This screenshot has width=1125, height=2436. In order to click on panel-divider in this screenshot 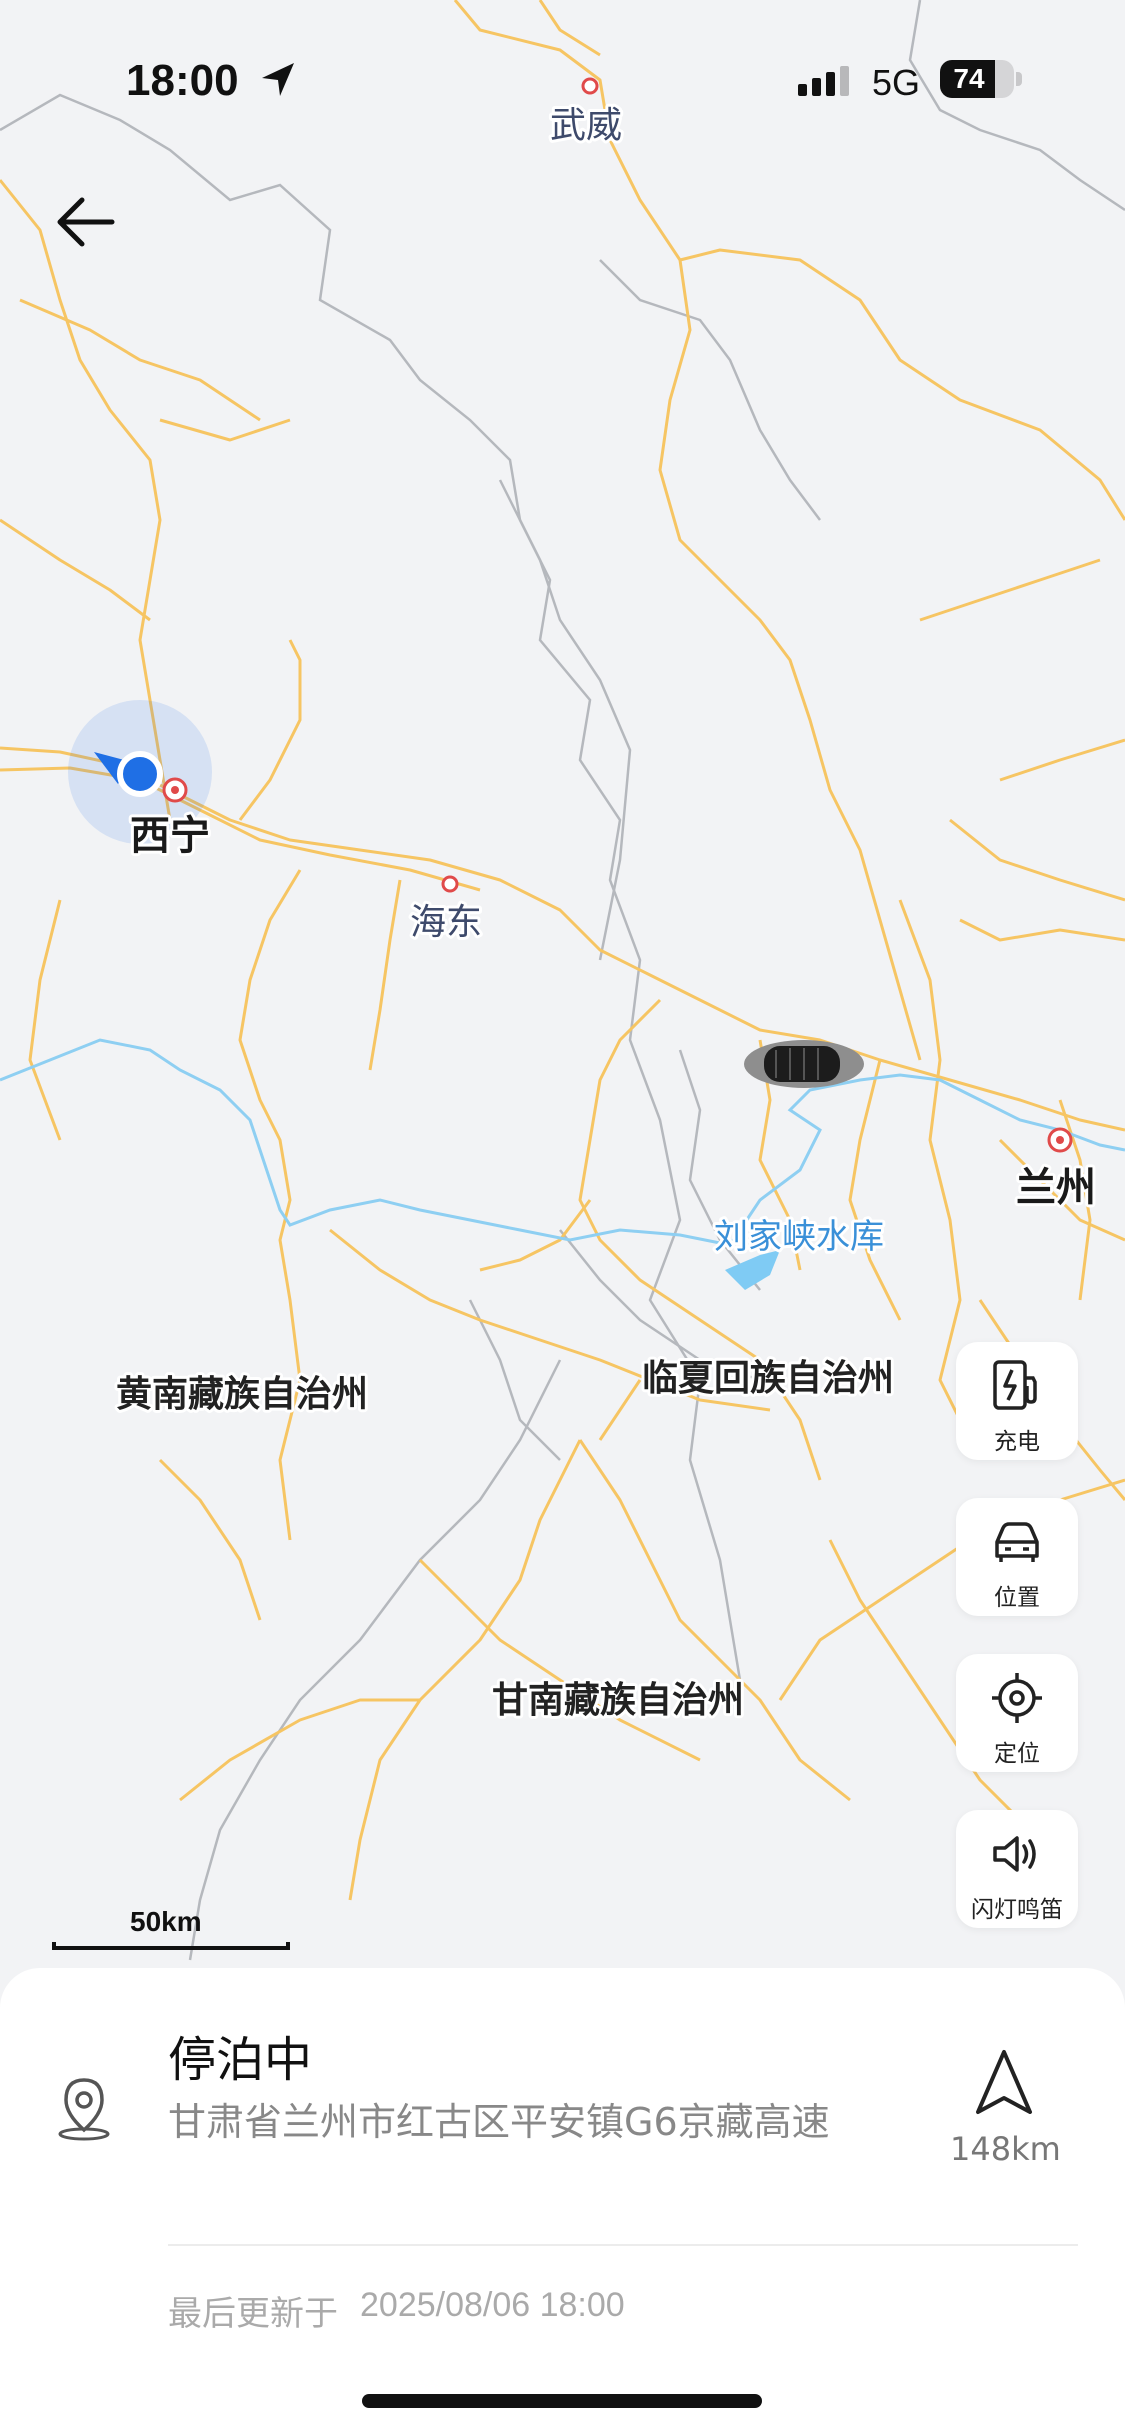, I will do `click(623, 2245)`.